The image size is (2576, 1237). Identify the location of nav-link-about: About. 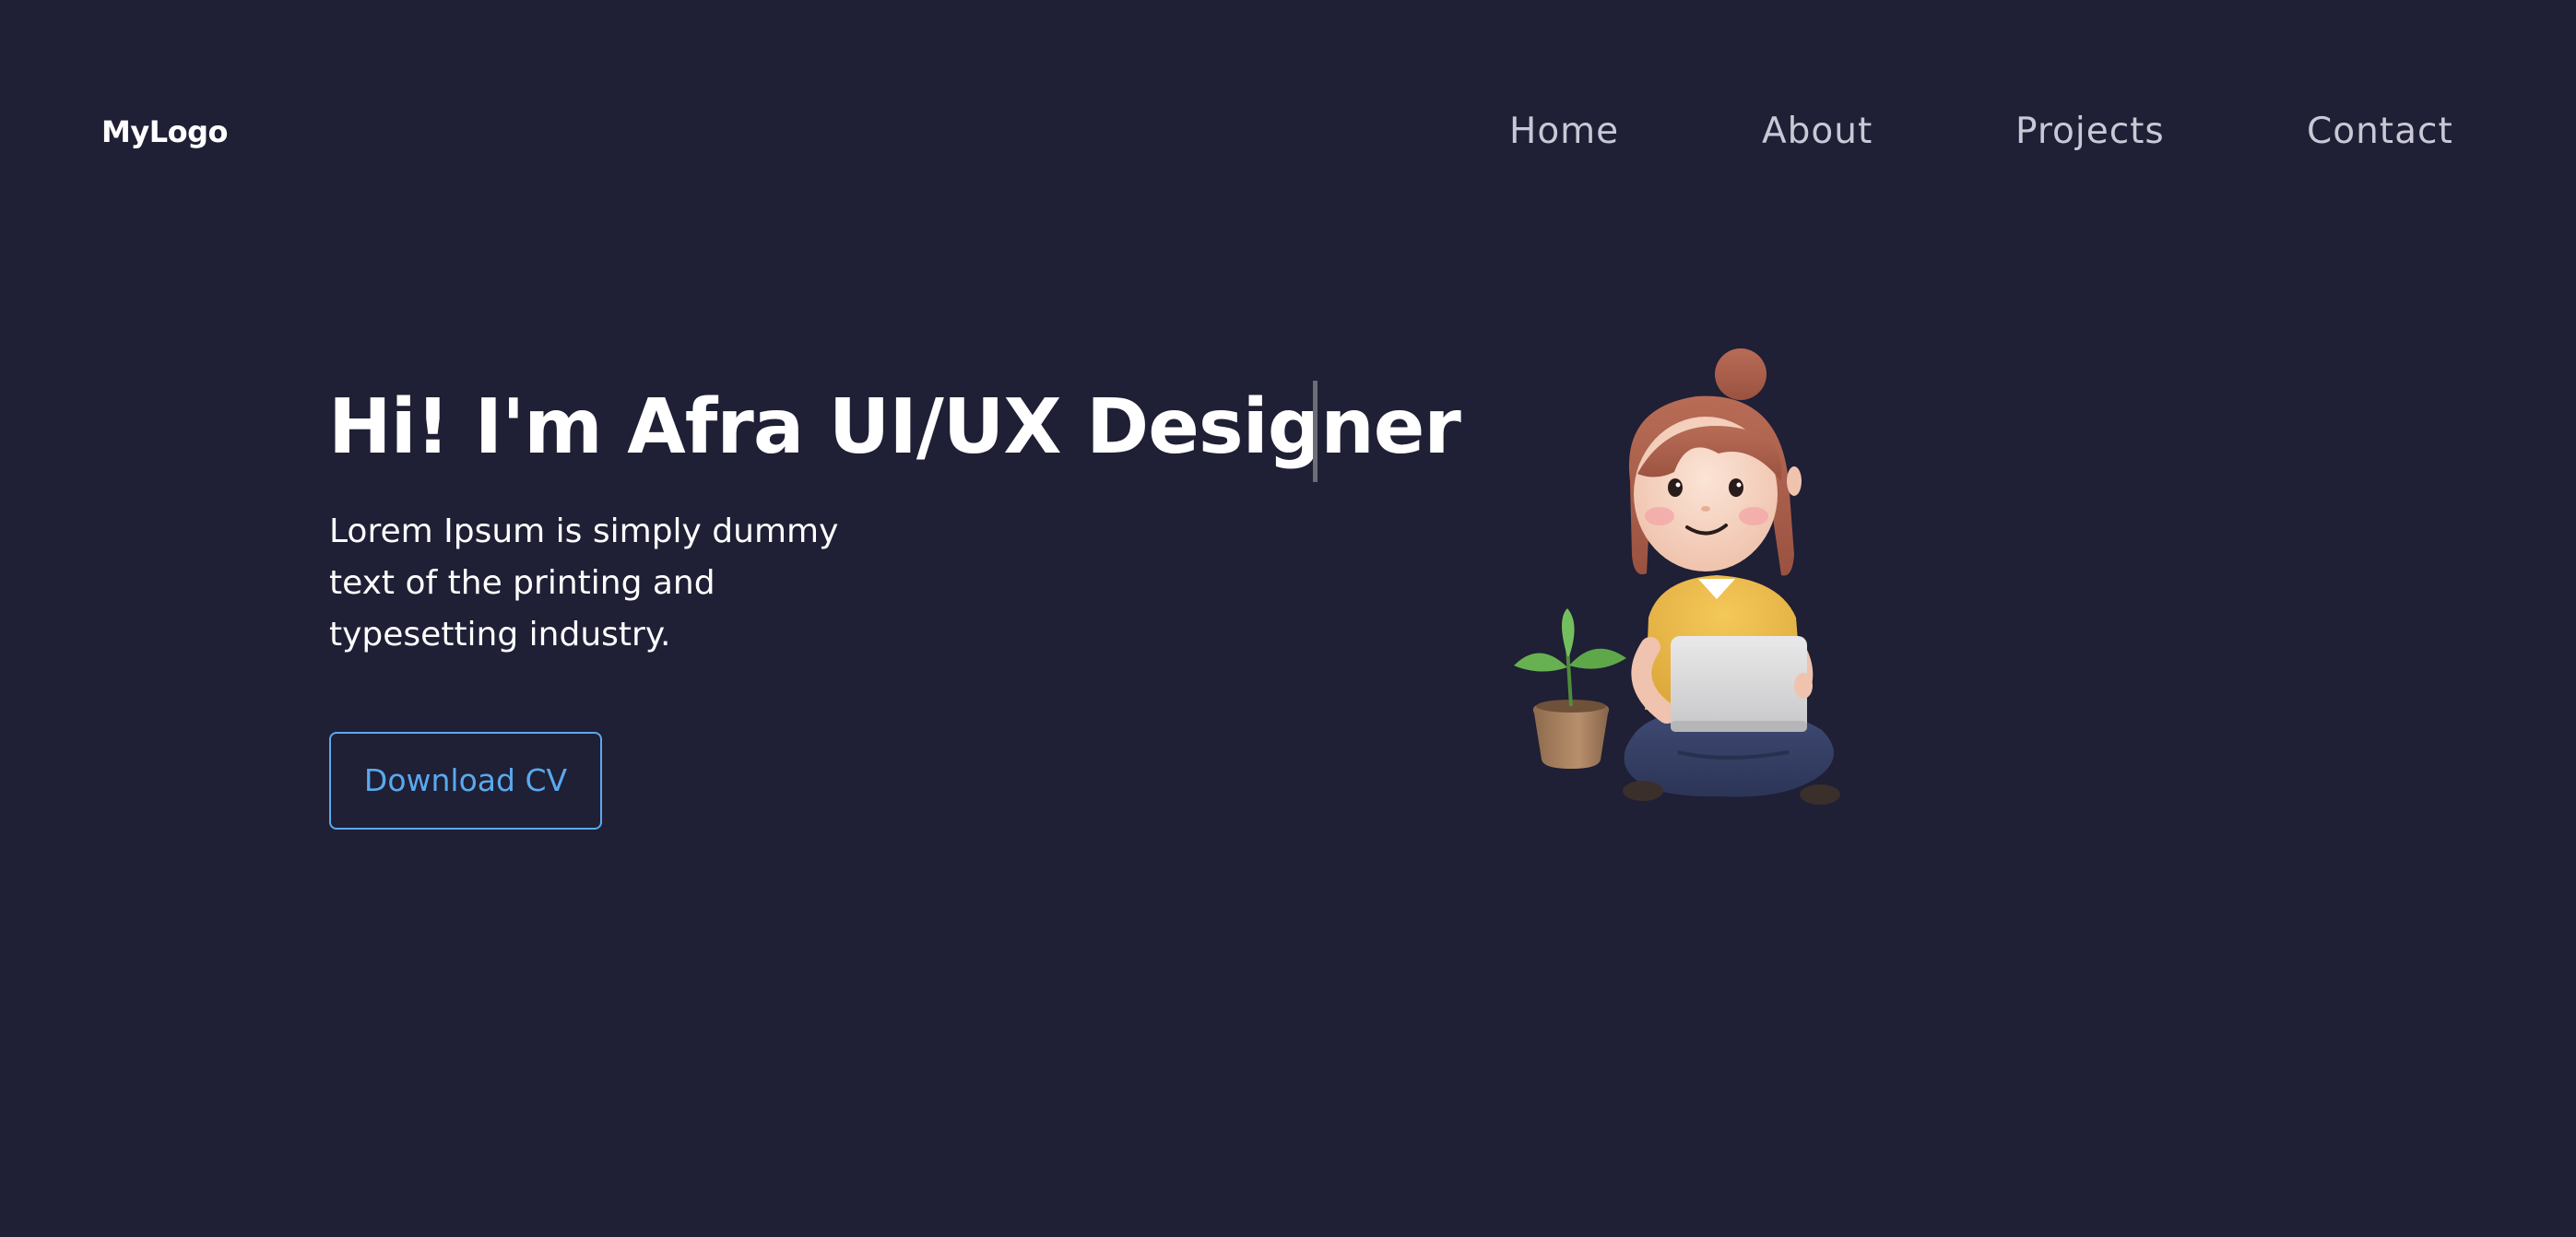
(1817, 131).